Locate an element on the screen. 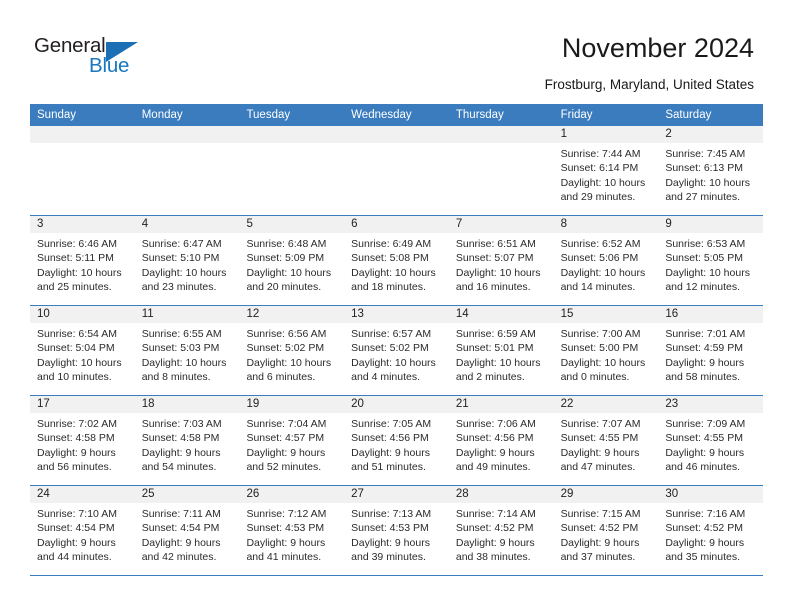 This screenshot has width=792, height=612. daylight-text: Daylight: 9 hours and 51 minutes. is located at coordinates (390, 459).